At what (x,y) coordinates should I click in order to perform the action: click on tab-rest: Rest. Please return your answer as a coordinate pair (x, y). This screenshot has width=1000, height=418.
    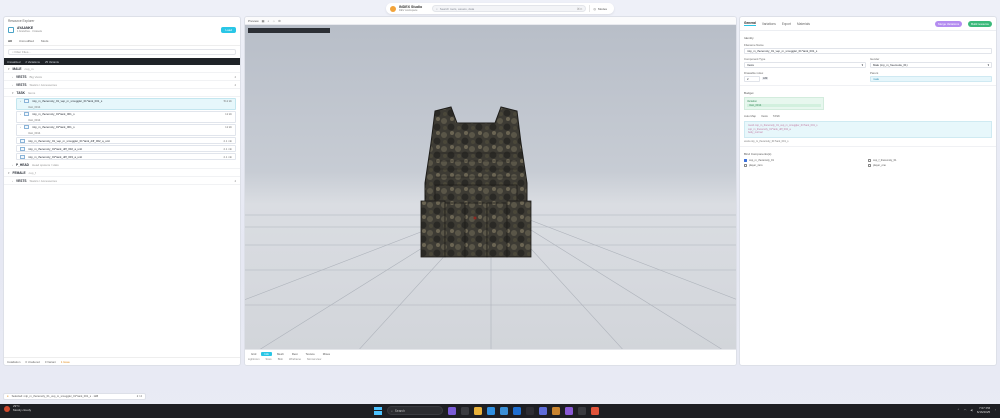
    Looking at the image, I should click on (295, 354).